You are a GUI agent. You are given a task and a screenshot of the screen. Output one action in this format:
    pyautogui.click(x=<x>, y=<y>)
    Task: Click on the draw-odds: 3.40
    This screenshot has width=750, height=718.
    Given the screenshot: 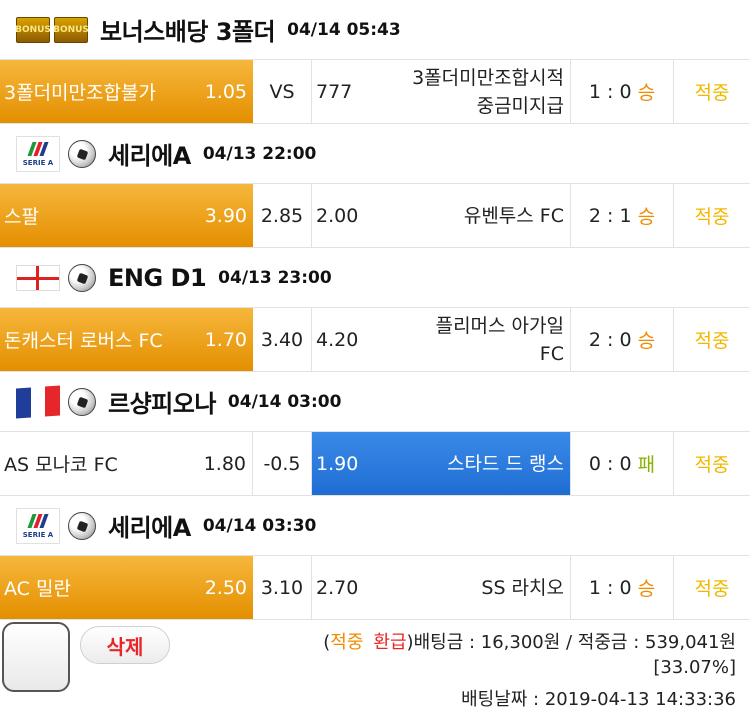 What is the action you would take?
    pyautogui.click(x=282, y=339)
    